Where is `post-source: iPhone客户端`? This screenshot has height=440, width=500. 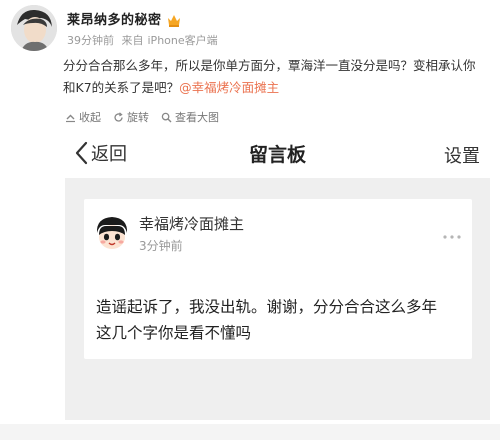
post-source: iPhone客户端 is located at coordinates (183, 40).